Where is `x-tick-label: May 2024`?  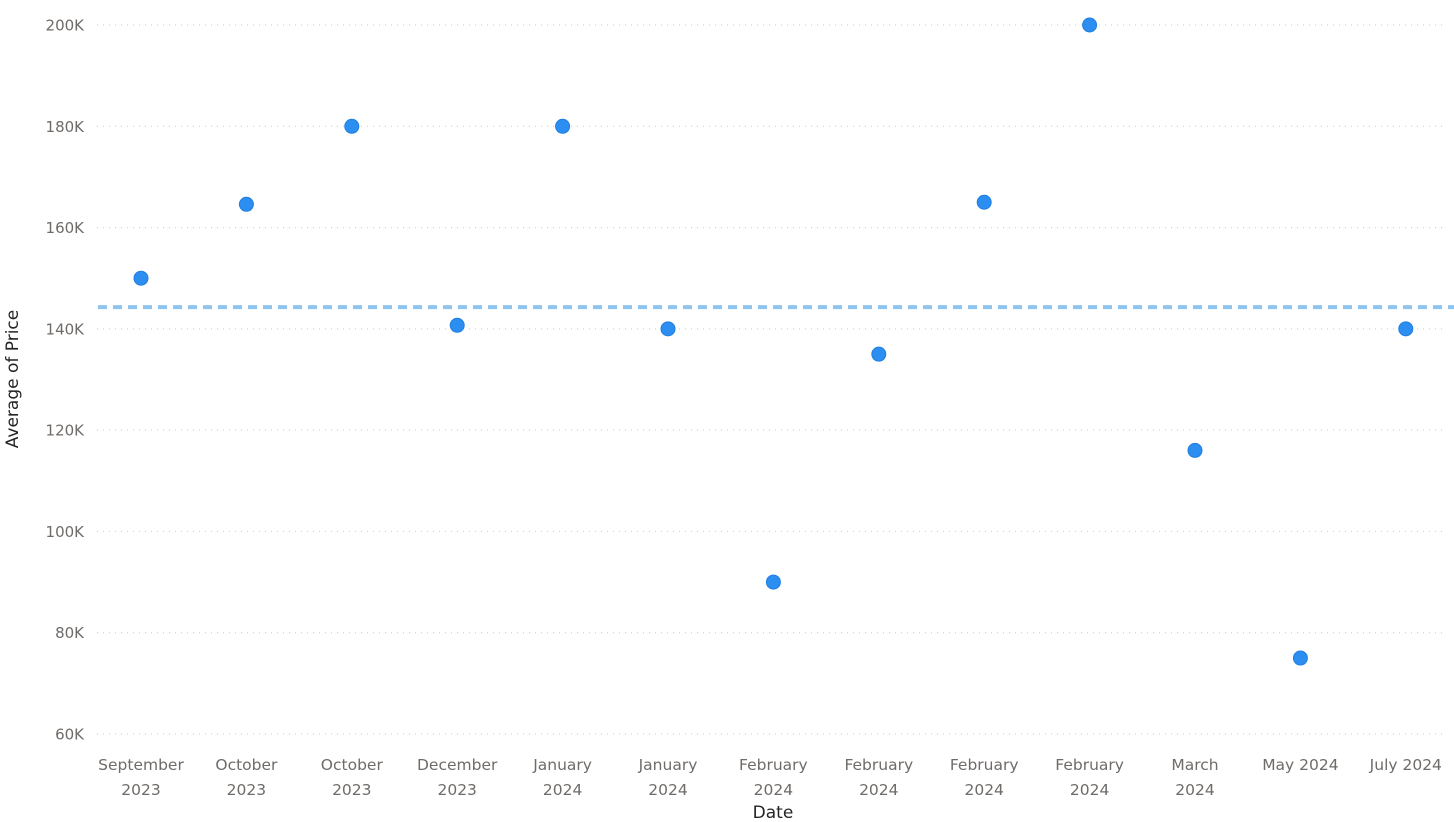
x-tick-label: May 2024 is located at coordinates (1300, 765).